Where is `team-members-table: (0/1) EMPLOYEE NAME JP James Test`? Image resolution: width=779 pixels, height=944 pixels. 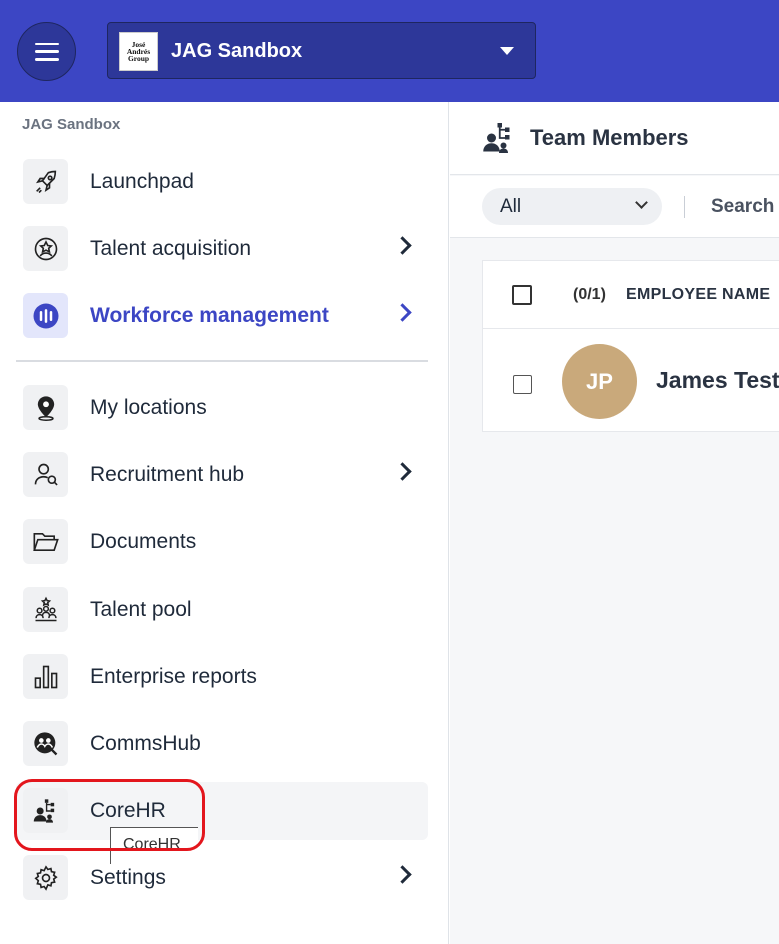
team-members-table: (0/1) EMPLOYEE NAME JP James Test is located at coordinates (630, 346).